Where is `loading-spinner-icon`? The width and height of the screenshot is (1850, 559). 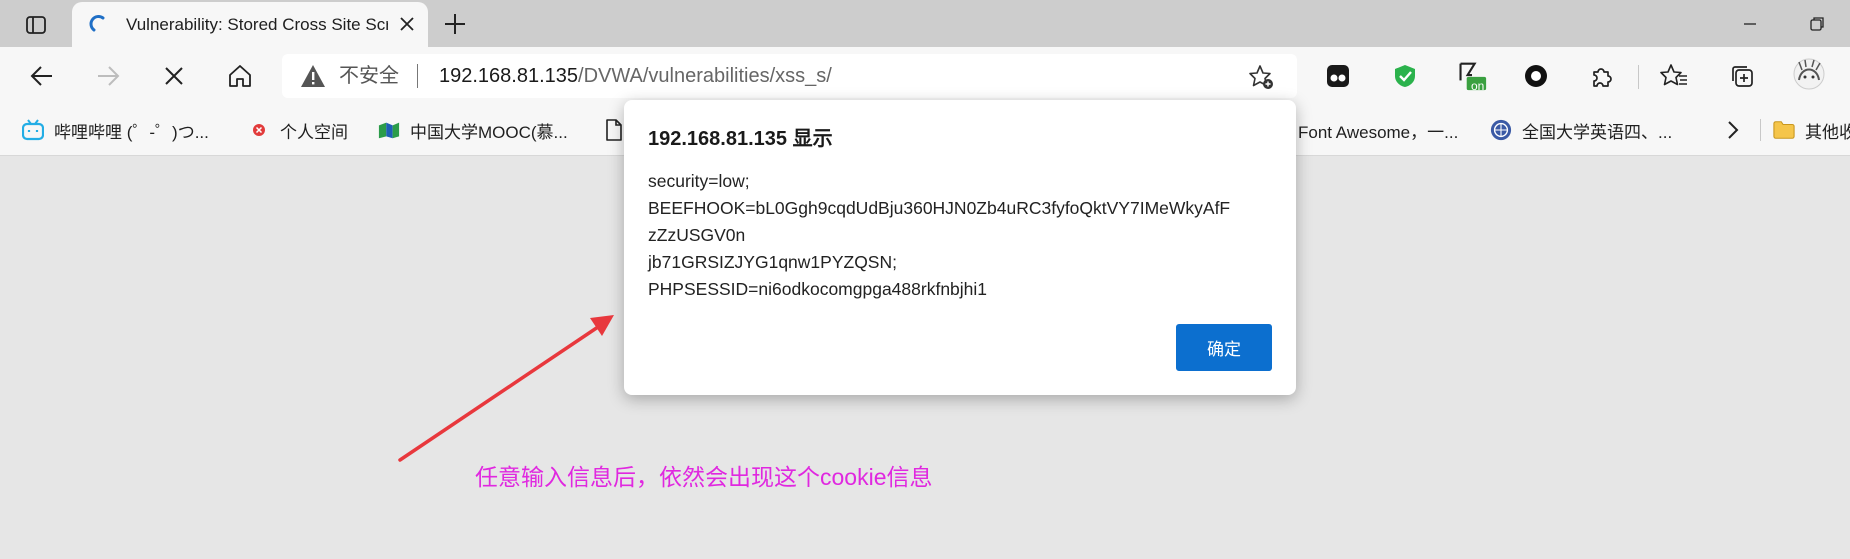 loading-spinner-icon is located at coordinates (97, 23).